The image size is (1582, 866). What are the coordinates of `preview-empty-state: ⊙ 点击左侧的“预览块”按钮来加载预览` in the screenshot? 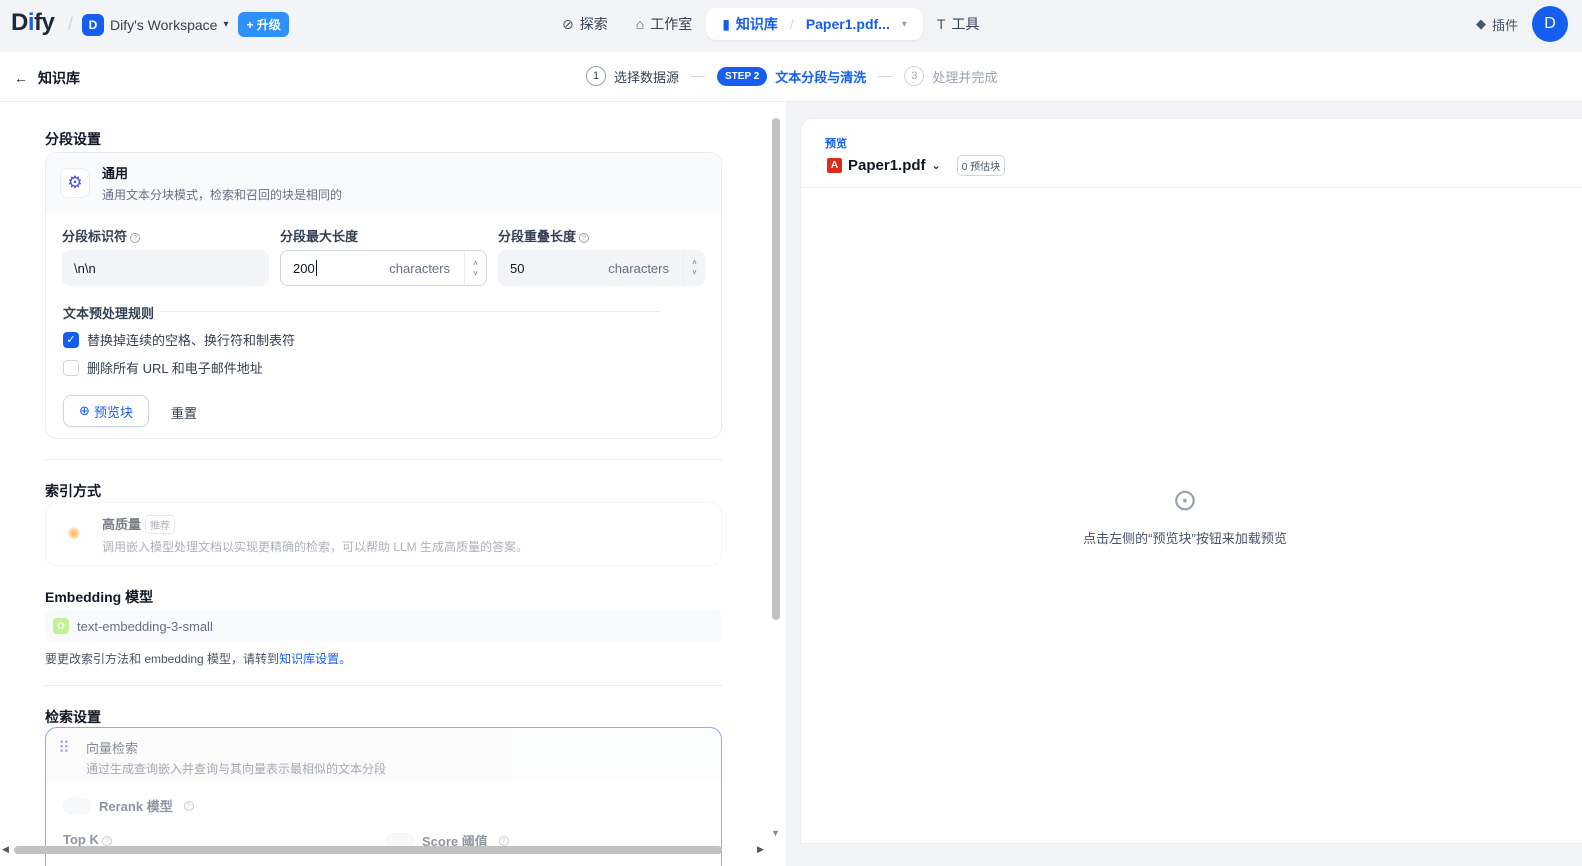 It's located at (1185, 515).